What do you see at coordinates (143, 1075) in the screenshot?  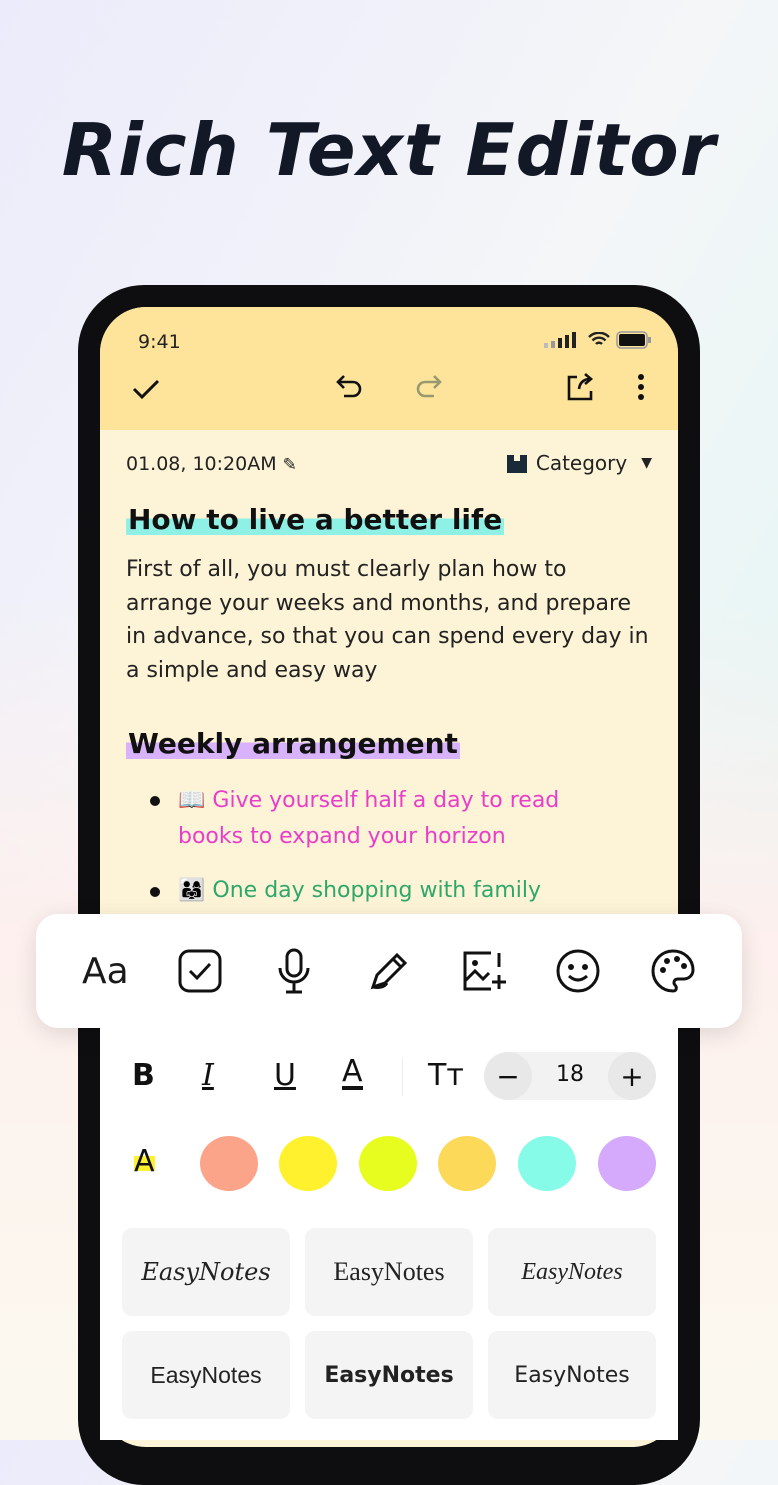 I see `bold-button: B` at bounding box center [143, 1075].